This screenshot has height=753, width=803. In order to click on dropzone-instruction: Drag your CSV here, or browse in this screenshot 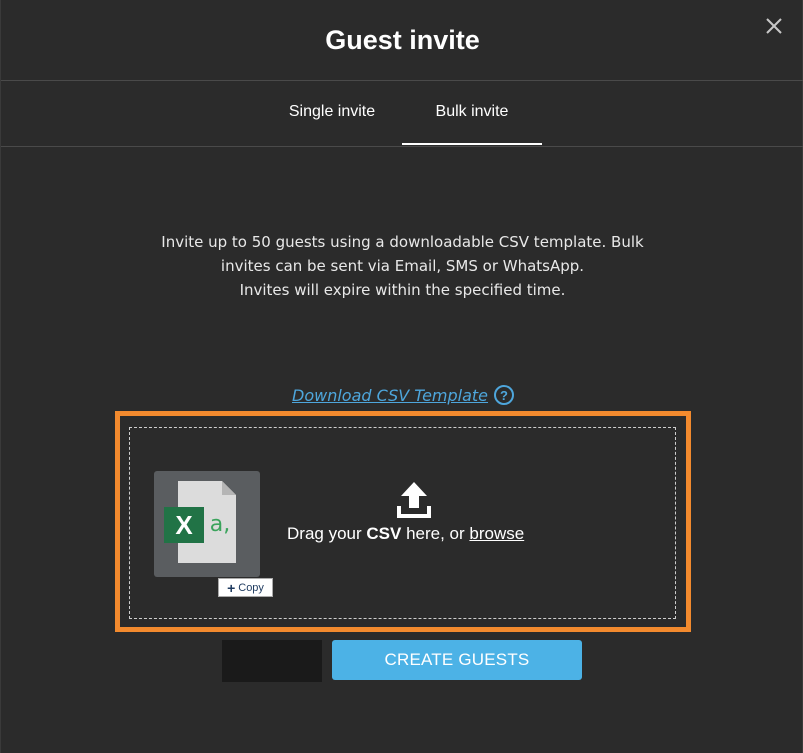, I will do `click(405, 534)`.